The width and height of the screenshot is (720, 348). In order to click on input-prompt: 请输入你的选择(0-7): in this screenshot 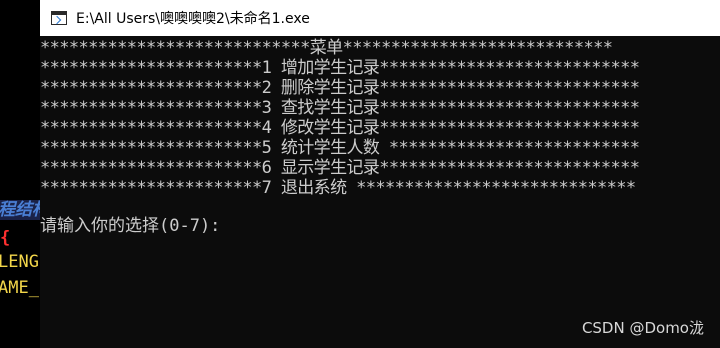, I will do `click(130, 226)`.